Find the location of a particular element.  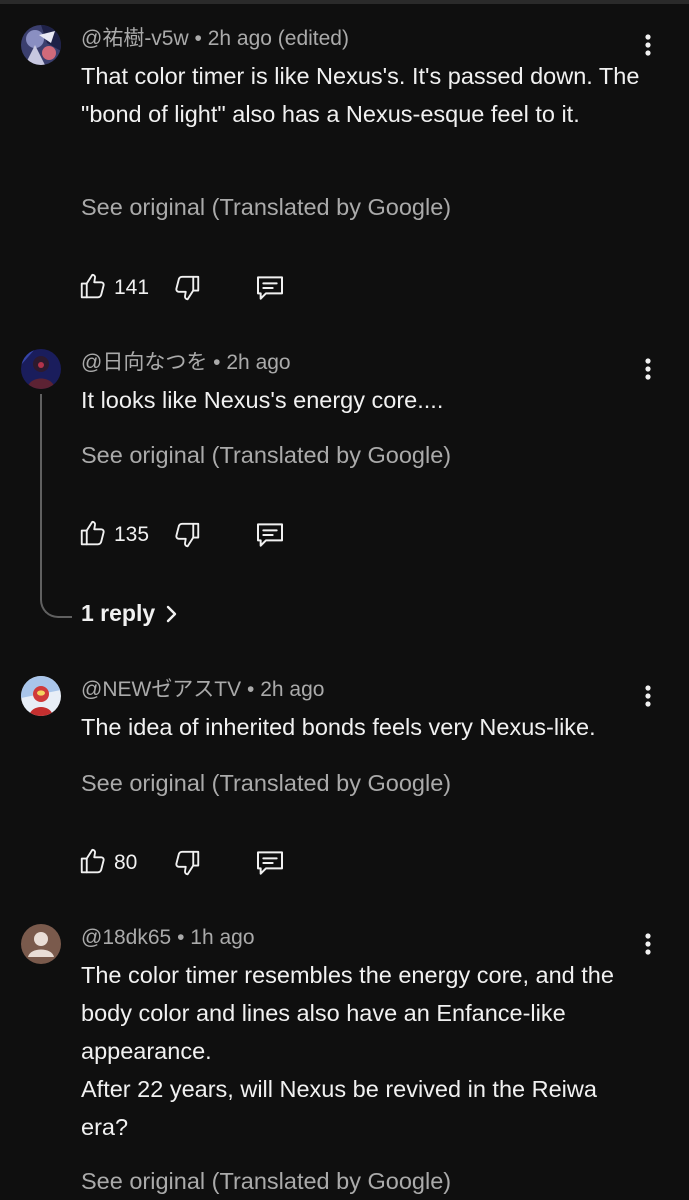

top-divider is located at coordinates (344, 2).